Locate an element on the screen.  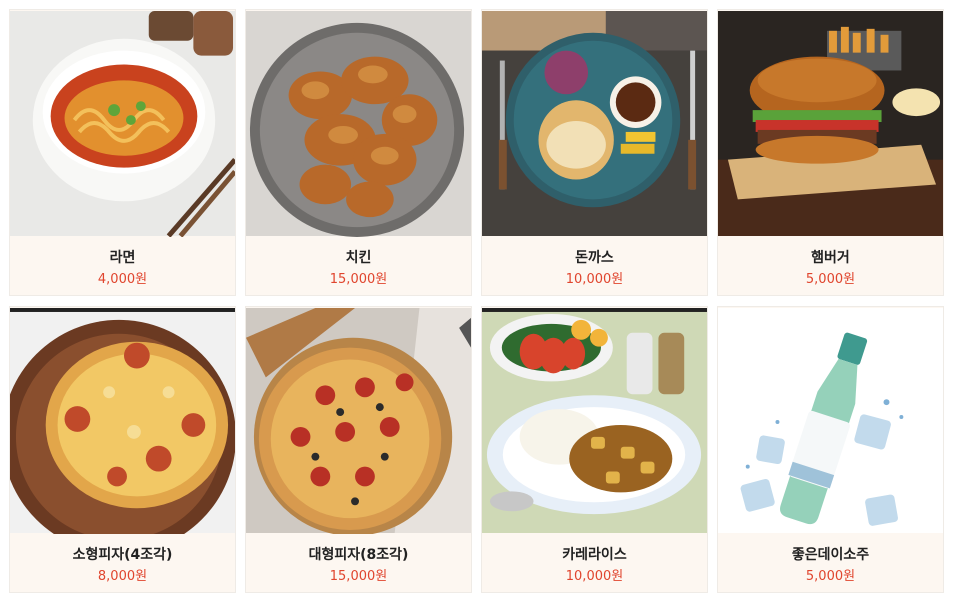
menu-card-pork-cutlet: 돈까스 10,000원 is located at coordinates (594, 152).